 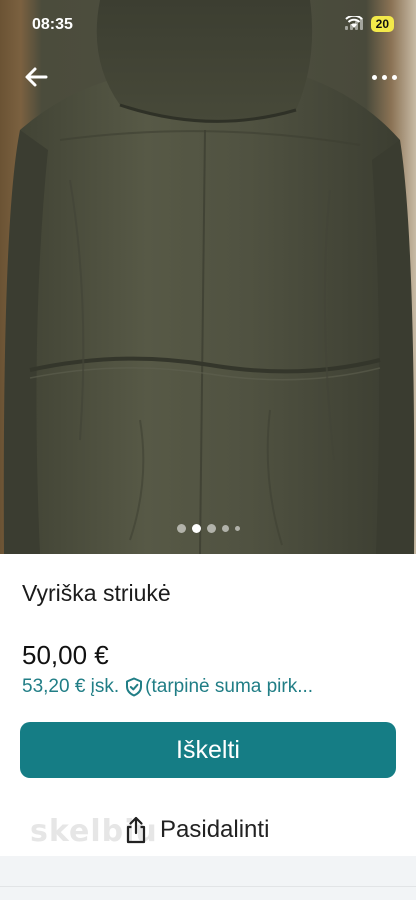 What do you see at coordinates (134, 687) in the screenshot?
I see `shield-check-icon` at bounding box center [134, 687].